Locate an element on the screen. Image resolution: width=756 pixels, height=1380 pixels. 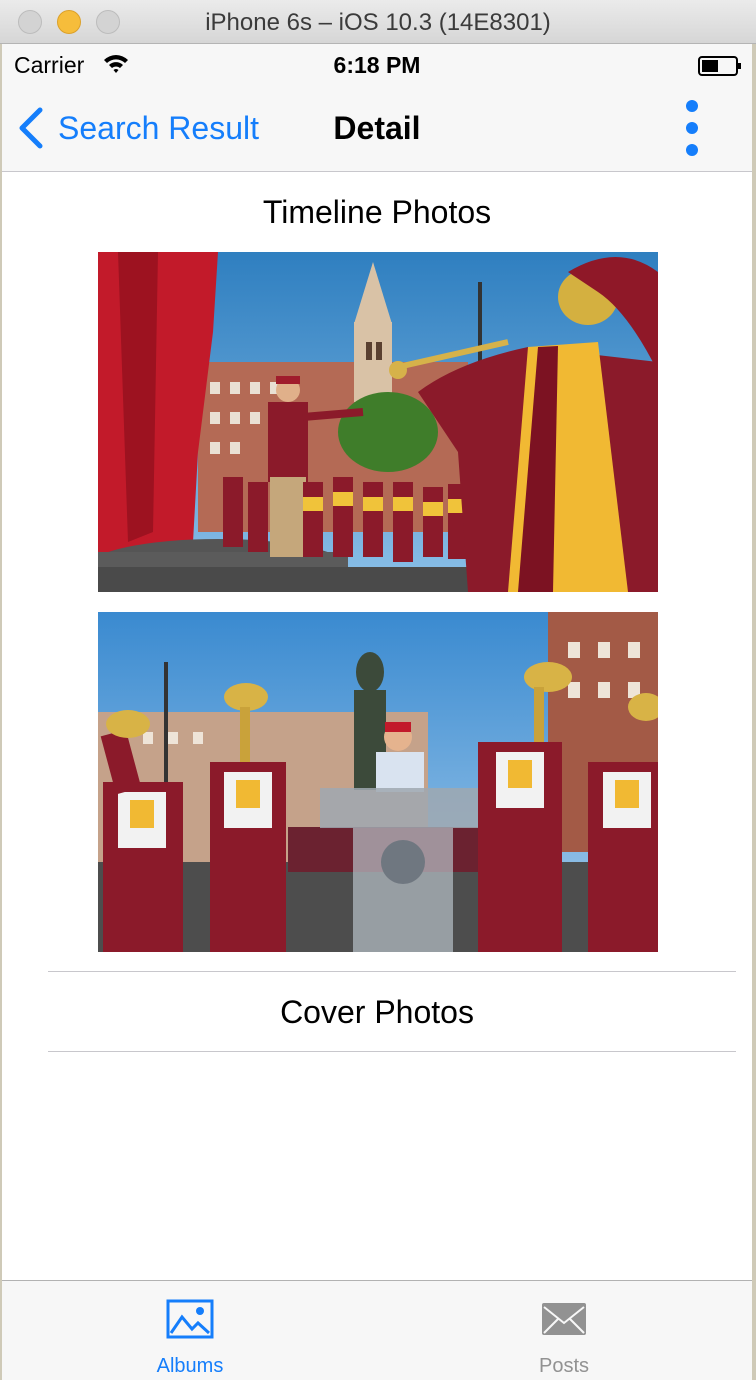
tab-posts-label: Posts is located at coordinates (564, 1366).